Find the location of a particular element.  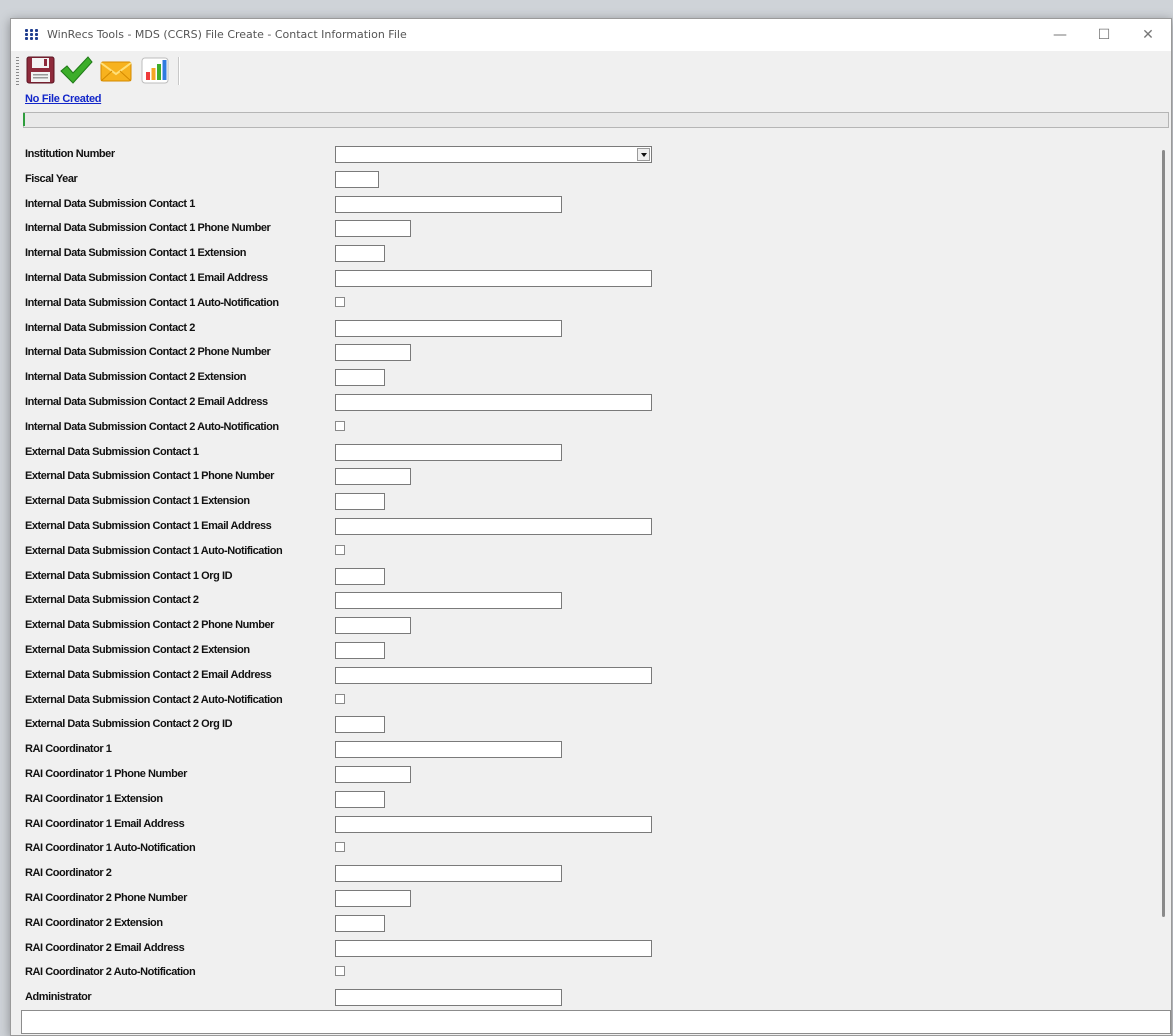

form-row: Administrator is located at coordinates (373, 999).